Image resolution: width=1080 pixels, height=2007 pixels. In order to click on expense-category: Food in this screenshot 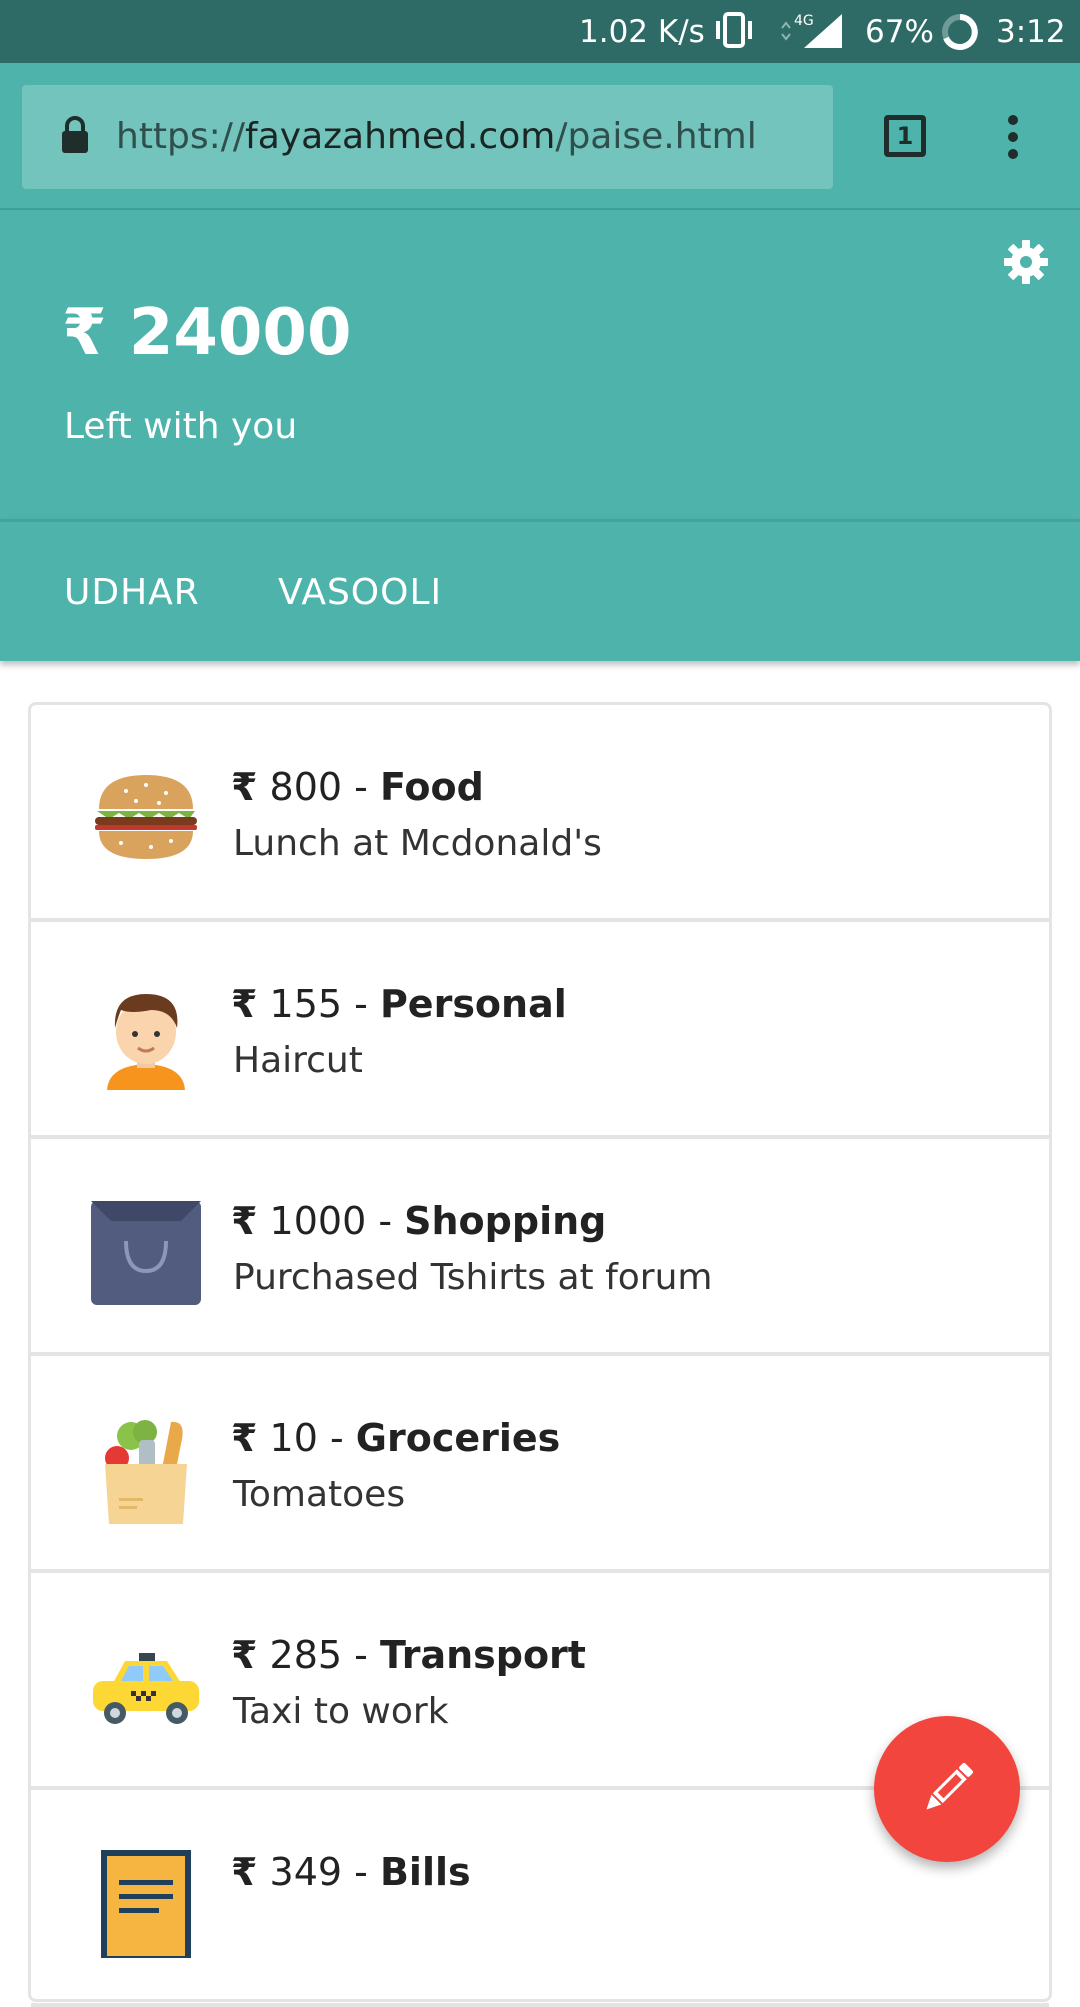, I will do `click(431, 787)`.